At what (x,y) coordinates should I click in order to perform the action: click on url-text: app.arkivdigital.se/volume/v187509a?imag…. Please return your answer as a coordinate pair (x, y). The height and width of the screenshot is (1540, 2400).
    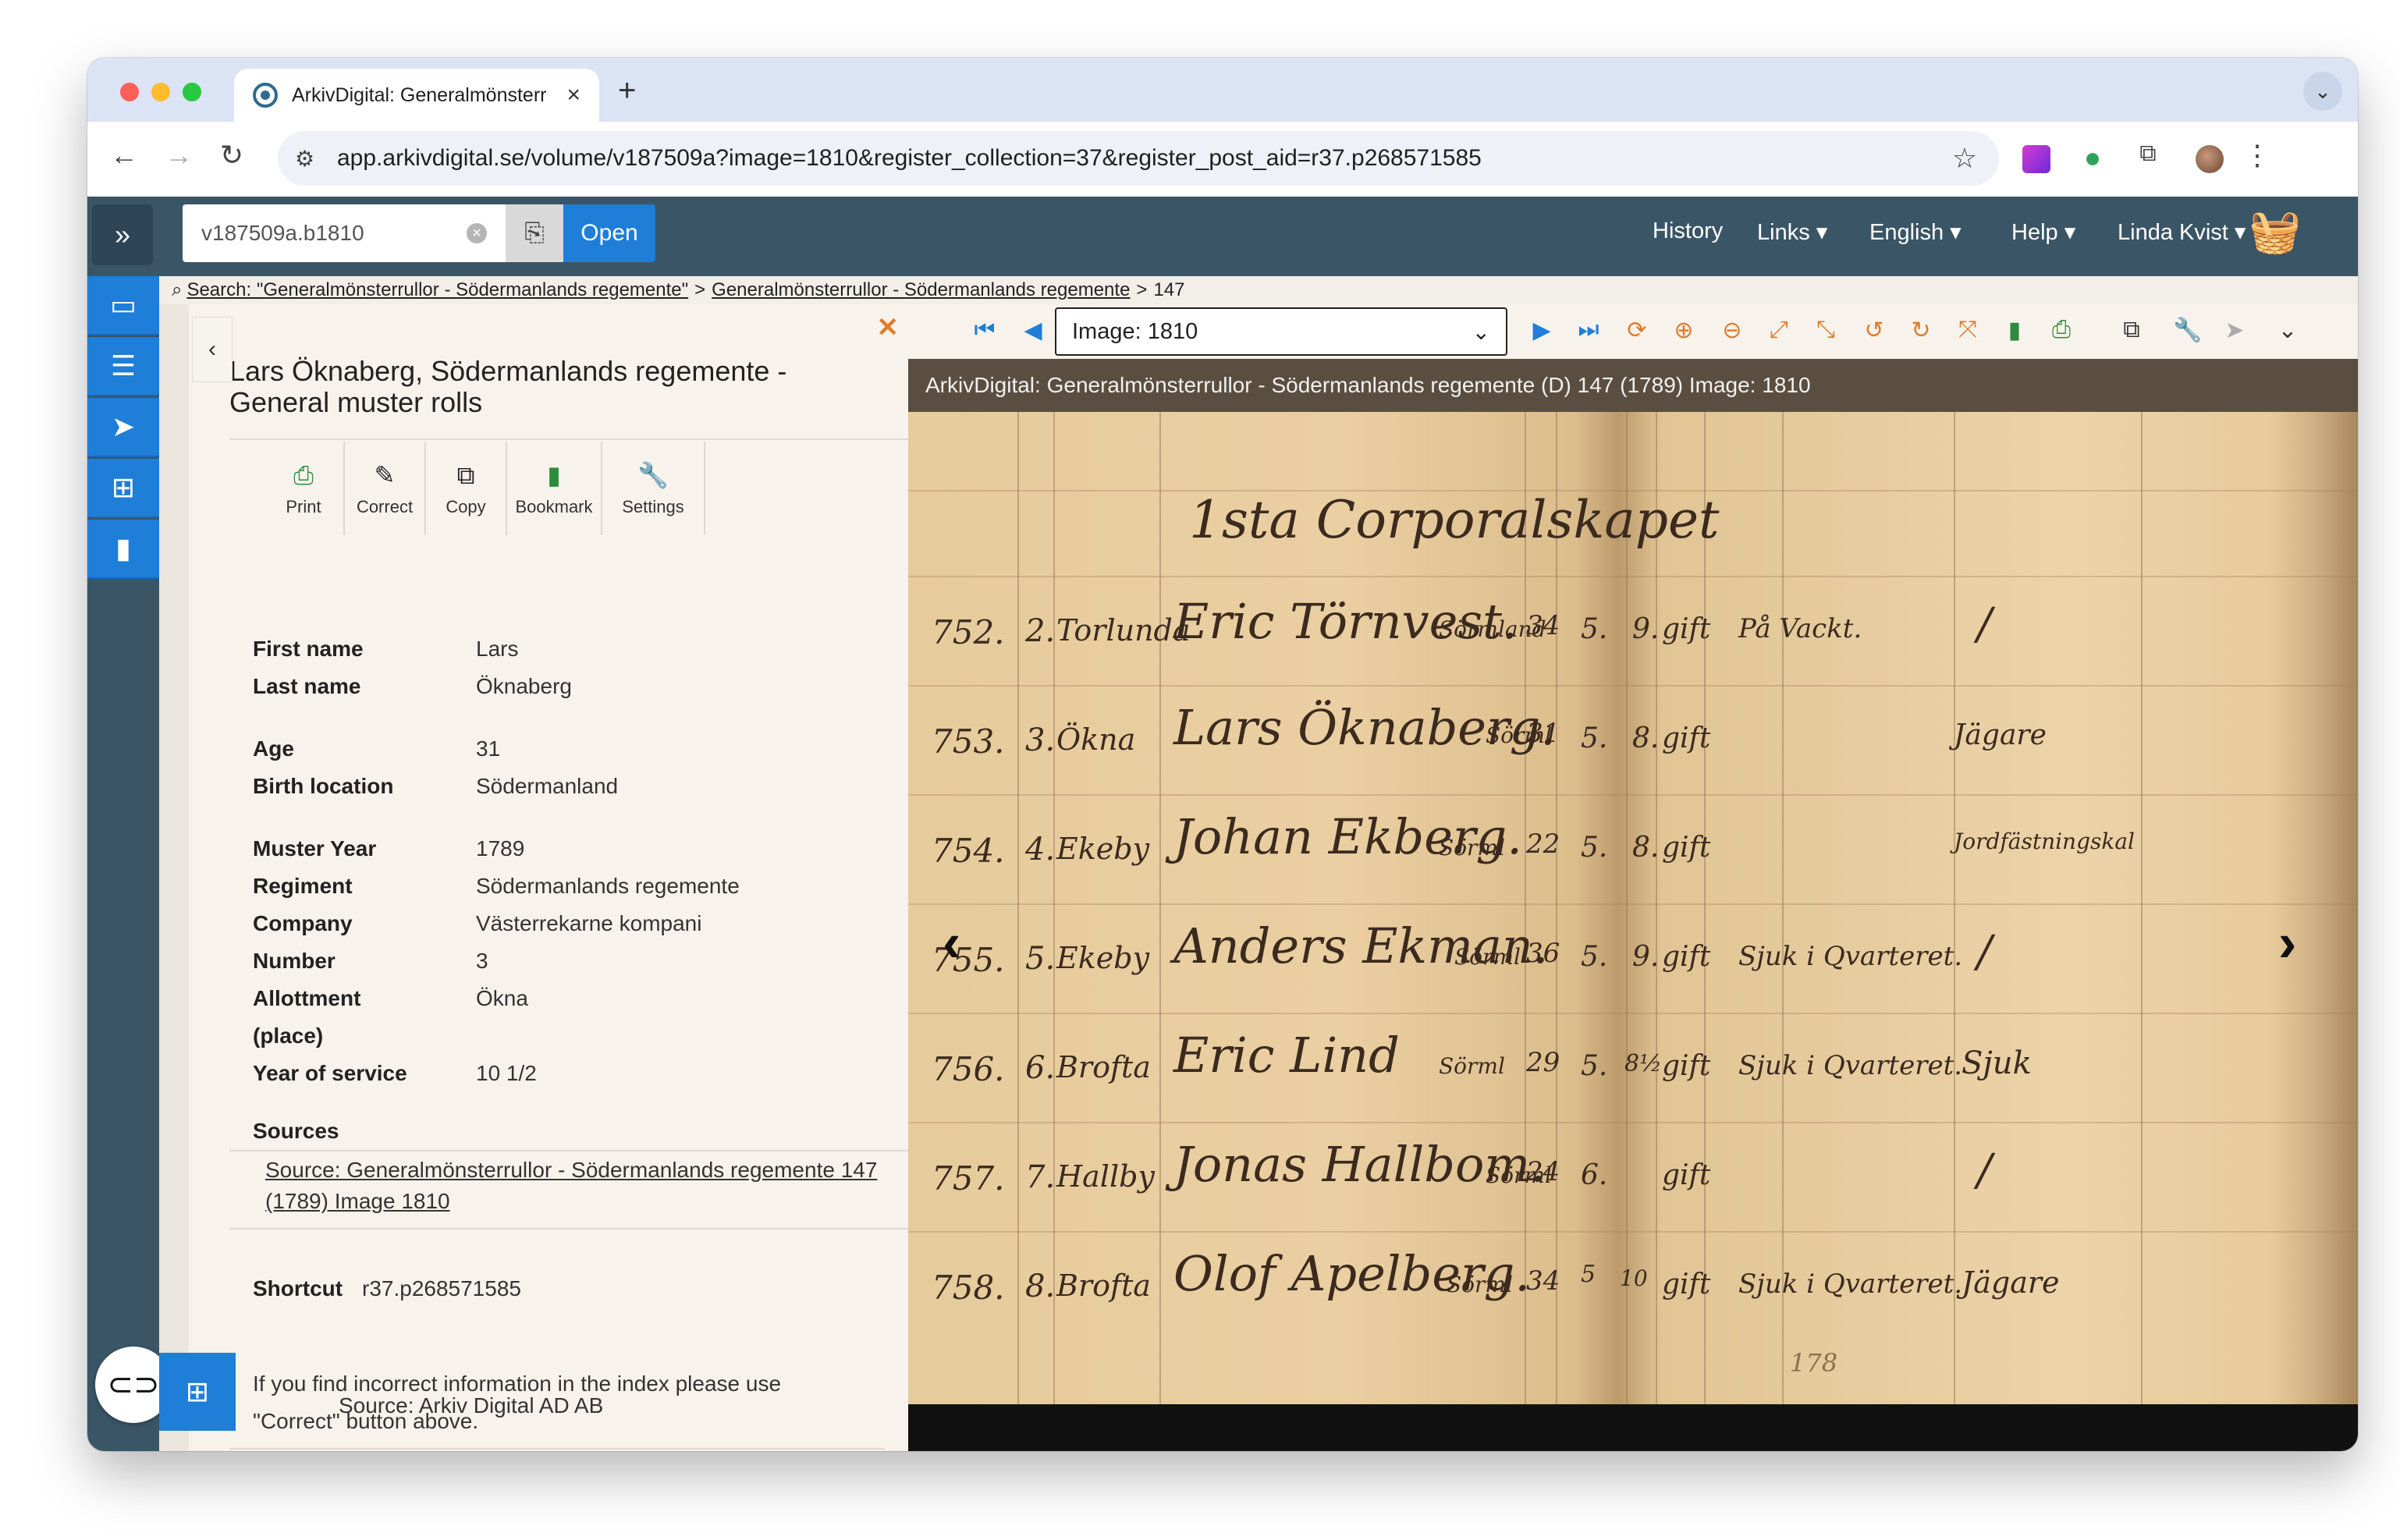
    Looking at the image, I should click on (909, 158).